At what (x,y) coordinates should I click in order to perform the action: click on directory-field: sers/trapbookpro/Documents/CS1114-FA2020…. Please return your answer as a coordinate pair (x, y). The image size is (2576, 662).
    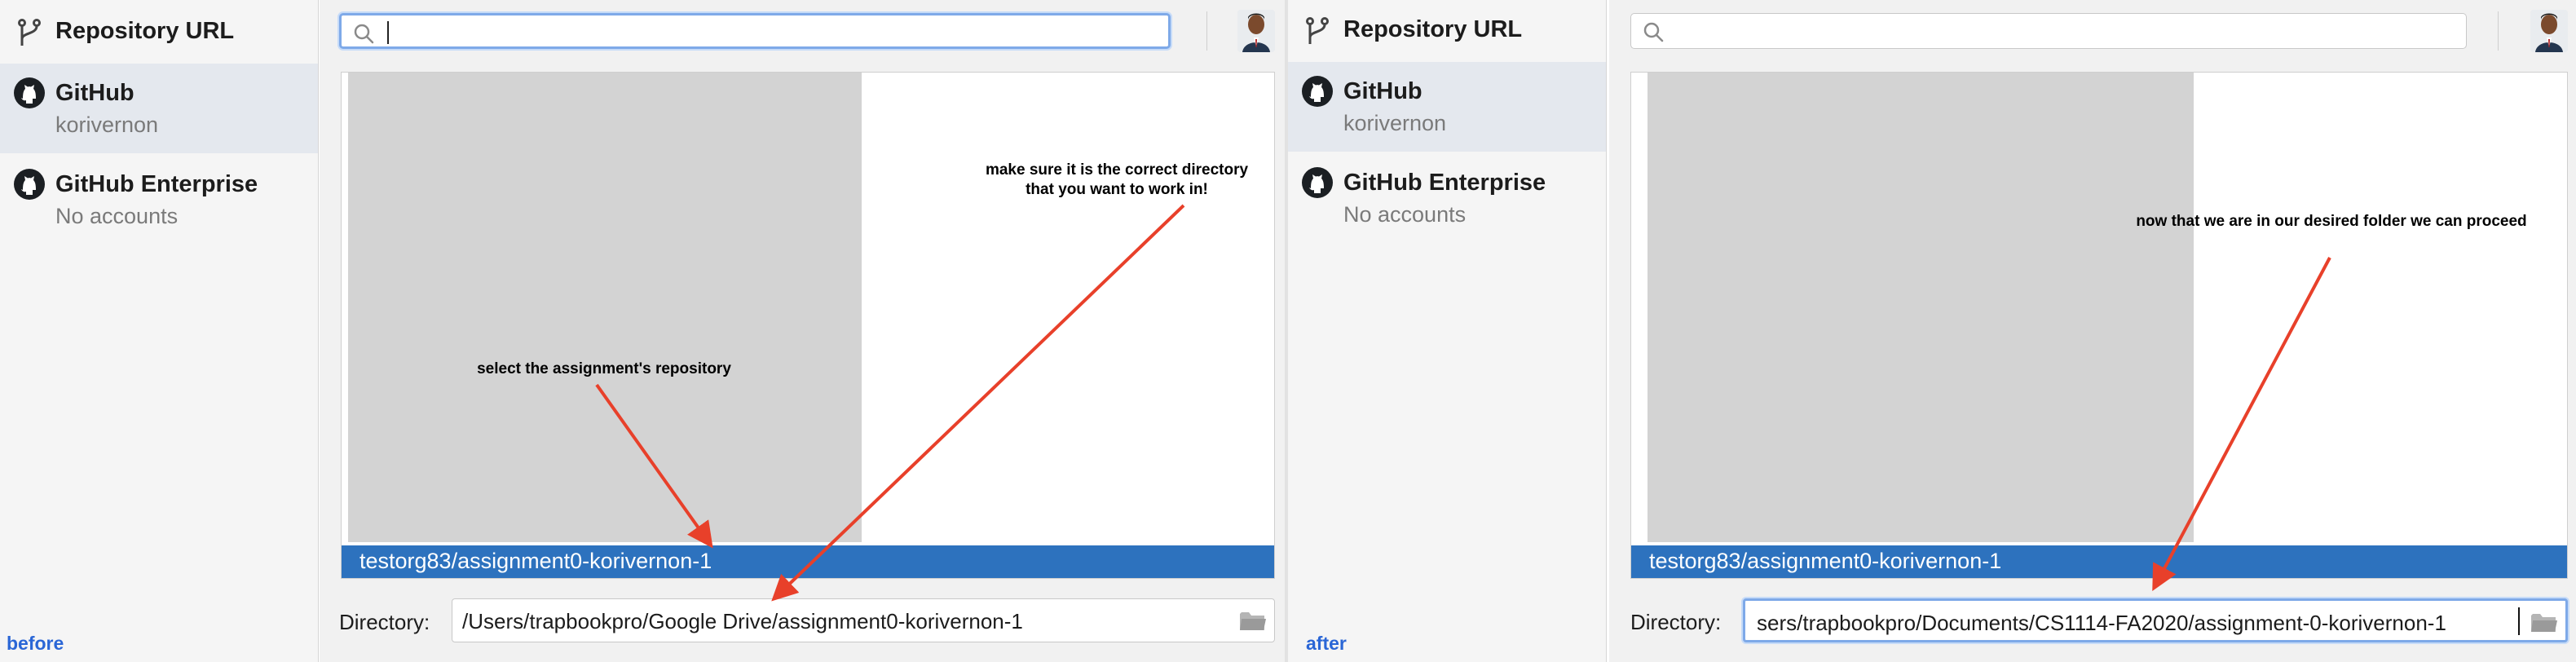
    Looking at the image, I should click on (2155, 620).